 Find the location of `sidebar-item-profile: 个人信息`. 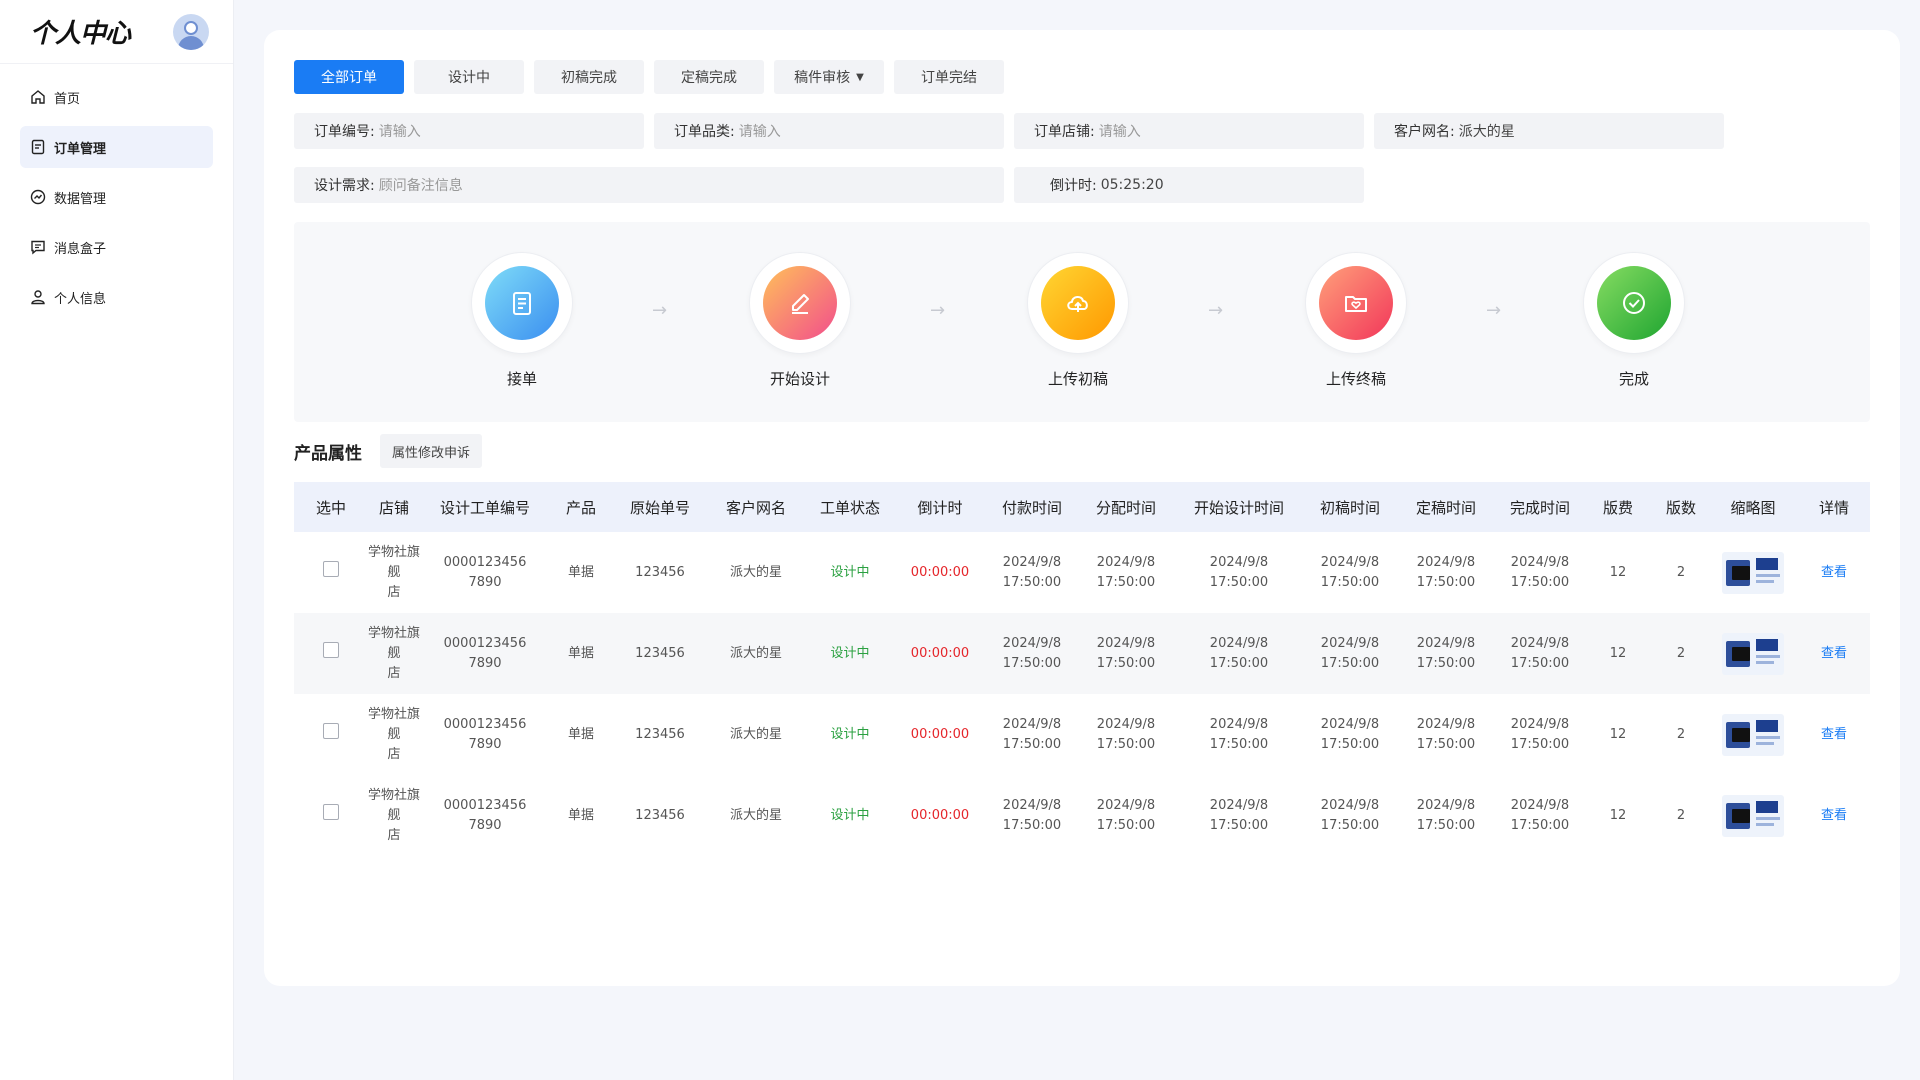

sidebar-item-profile: 个人信息 is located at coordinates (116, 297).